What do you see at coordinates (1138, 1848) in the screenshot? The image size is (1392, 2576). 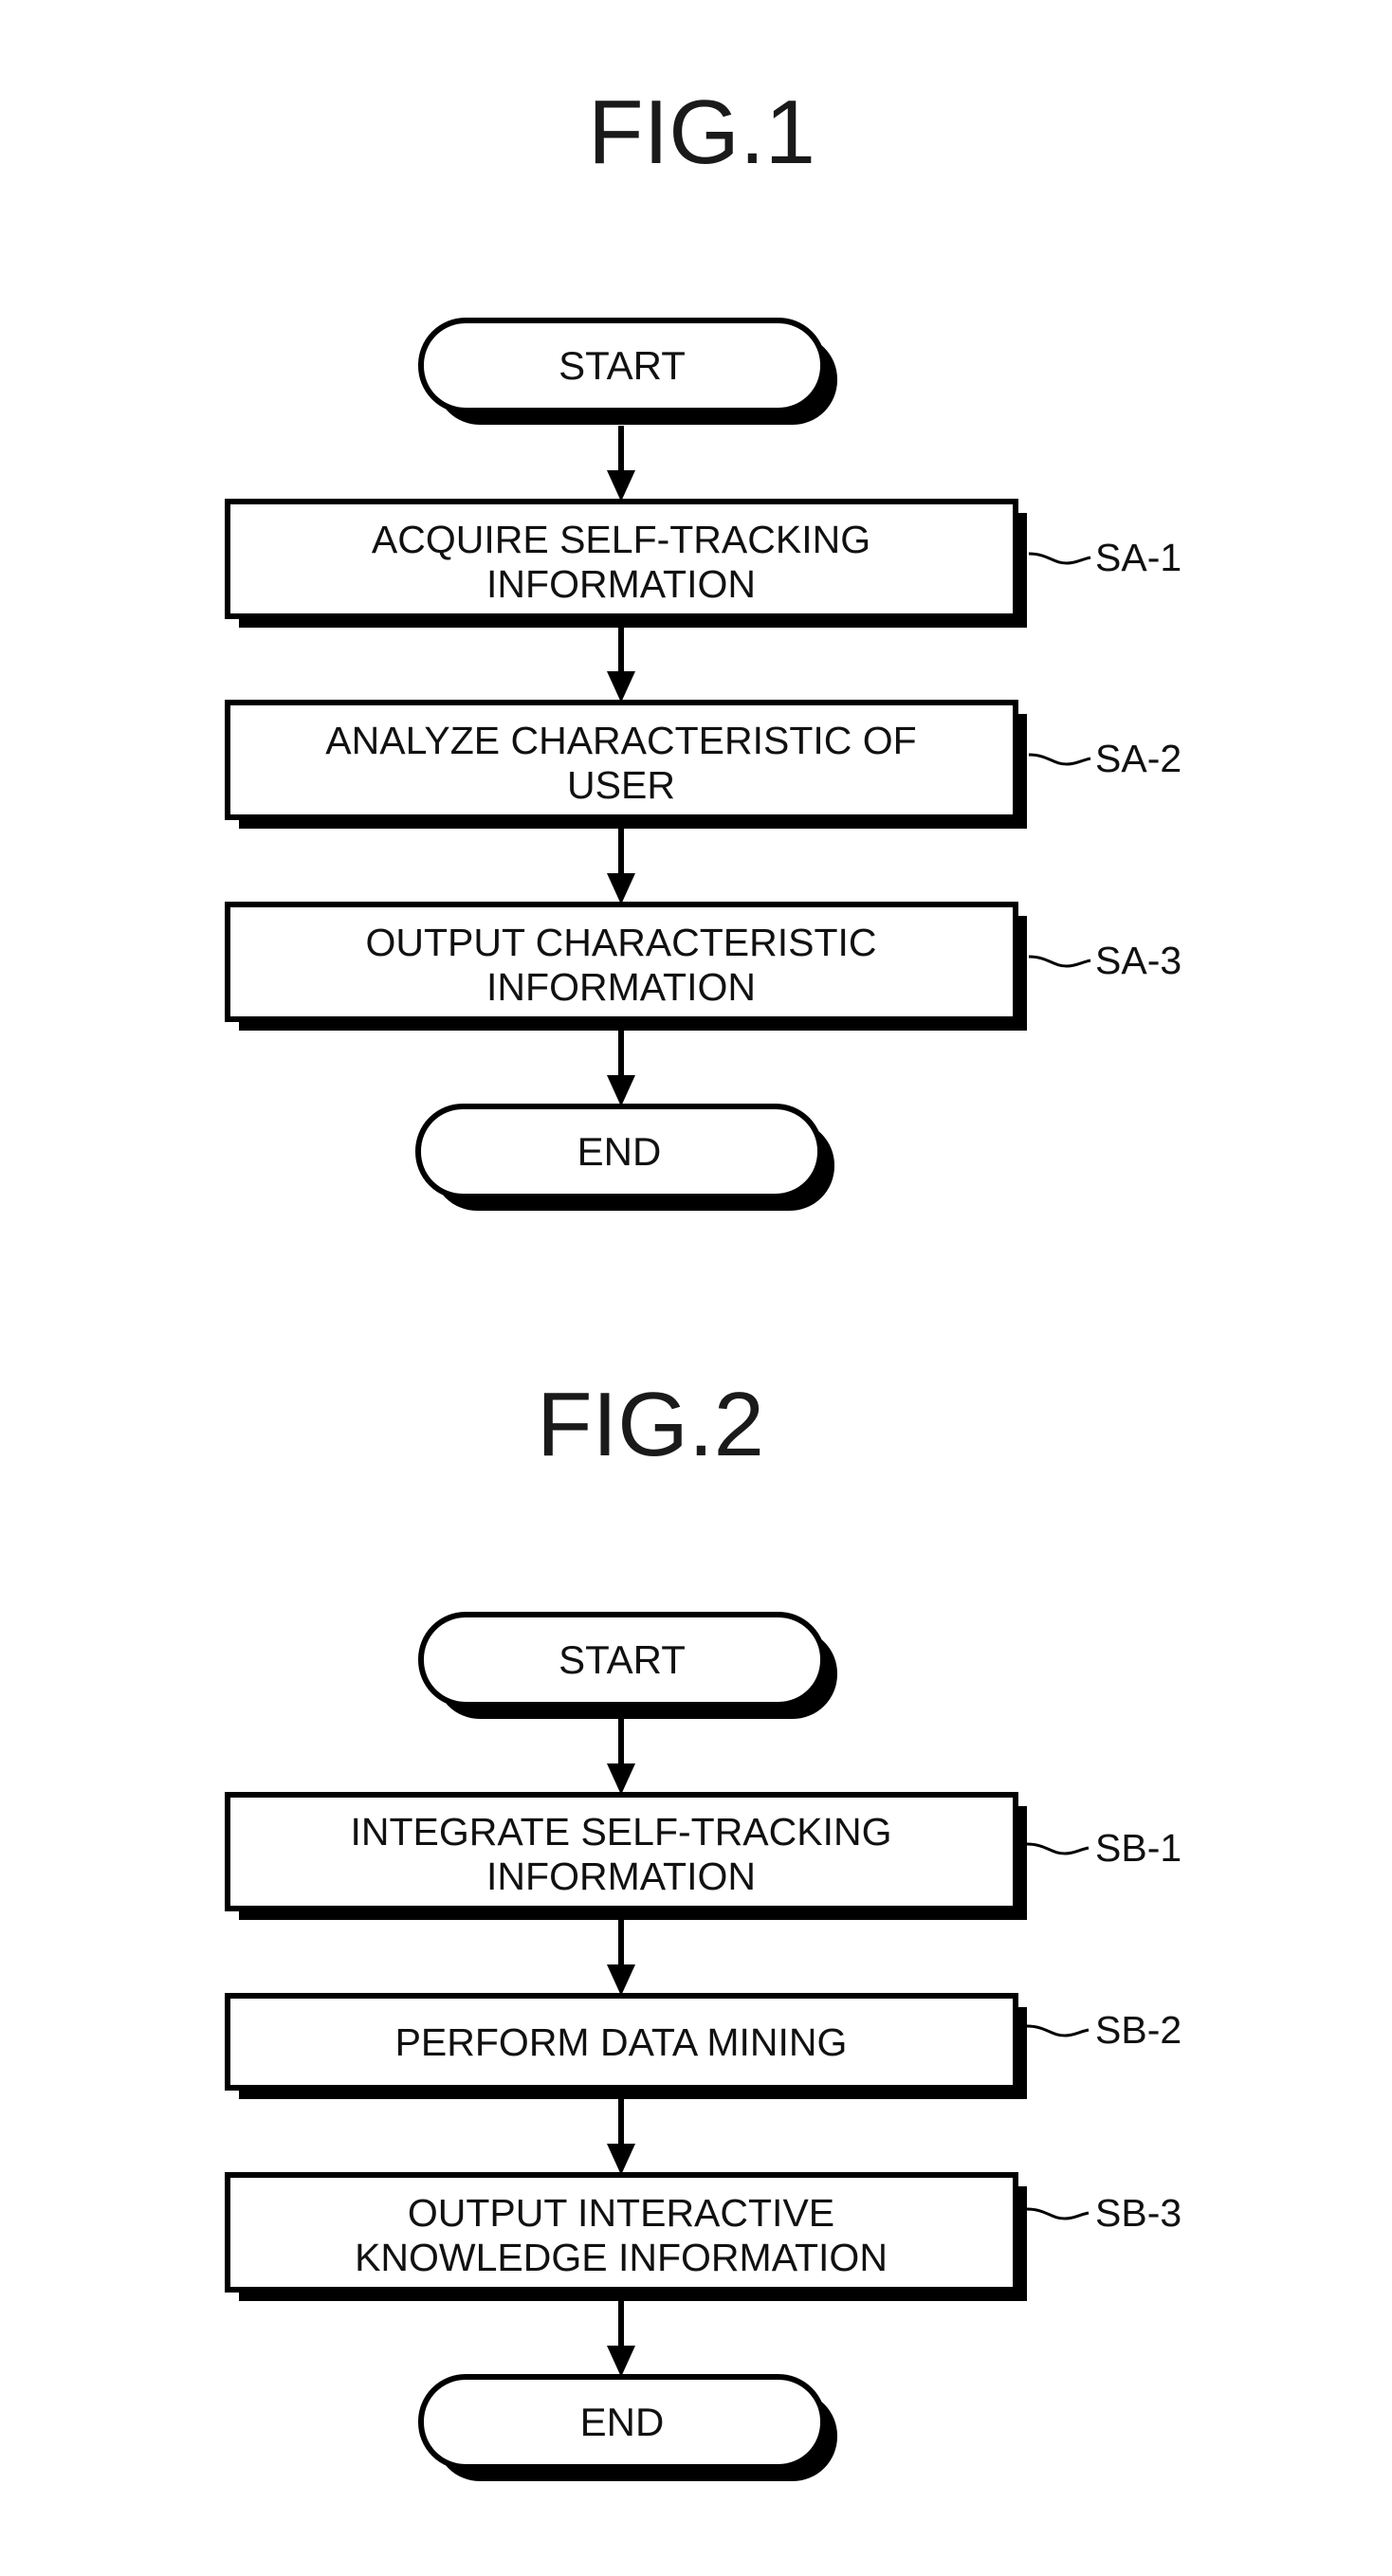 I see `reference-label: SB-1` at bounding box center [1138, 1848].